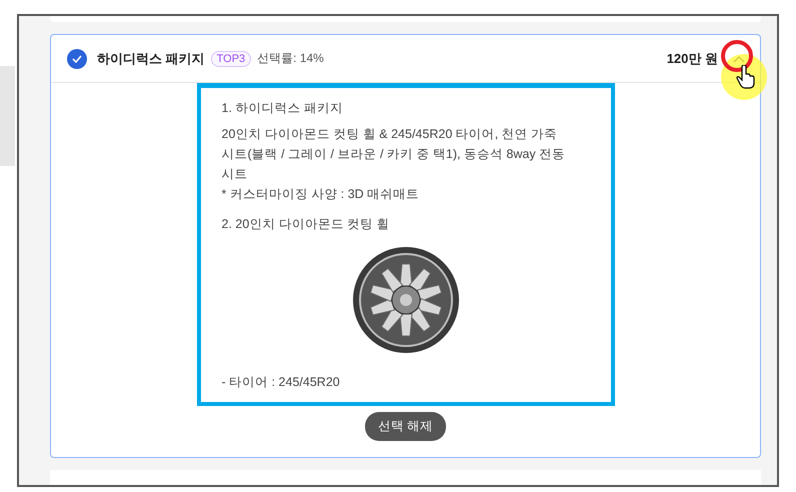  What do you see at coordinates (281, 382) in the screenshot?
I see `detail-spec: - 타이어 : 245/45R20` at bounding box center [281, 382].